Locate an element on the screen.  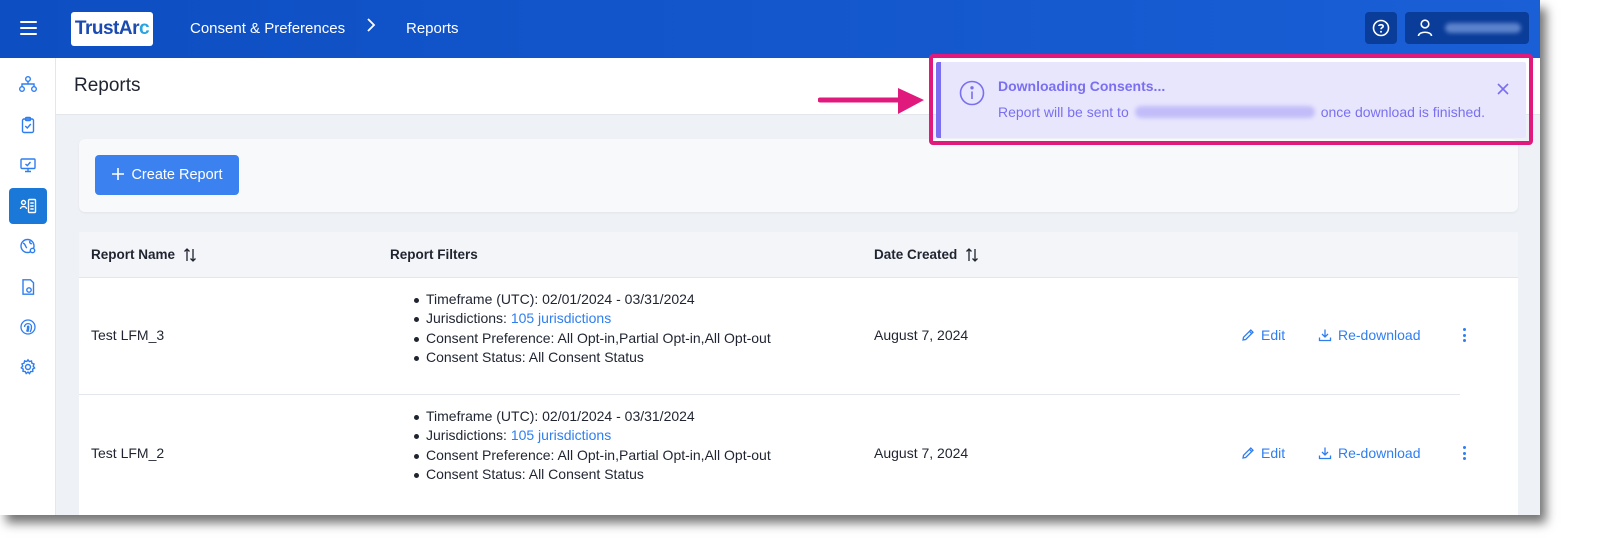
user-icon is located at coordinates (1425, 28).